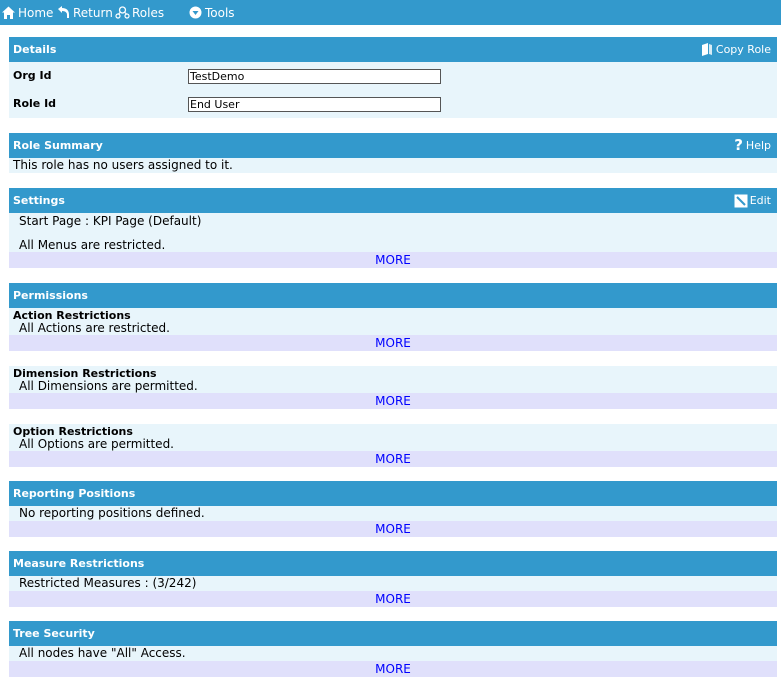  I want to click on dimension-more-link: MORE, so click(393, 401).